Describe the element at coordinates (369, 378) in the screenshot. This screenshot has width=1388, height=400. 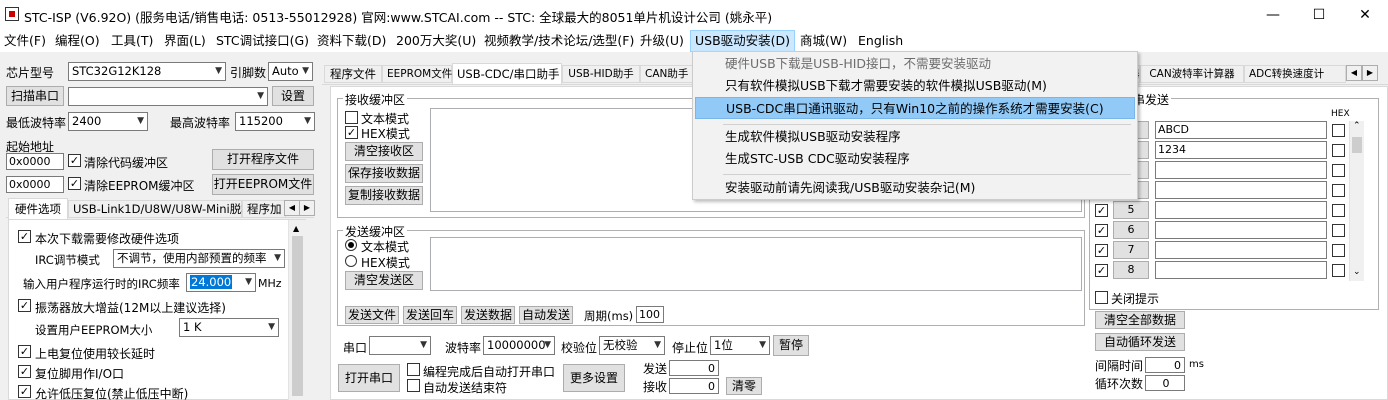
I see `open-port-button: 打开串口` at that location.